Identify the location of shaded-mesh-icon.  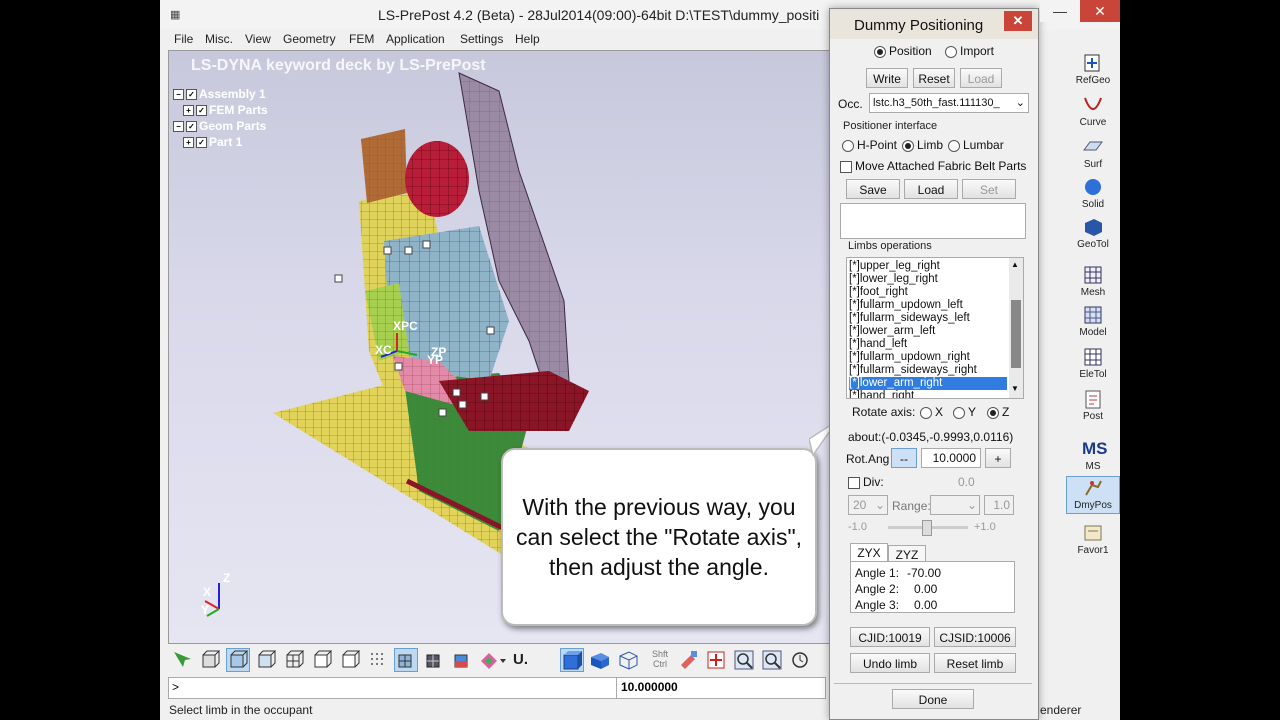
(406, 660).